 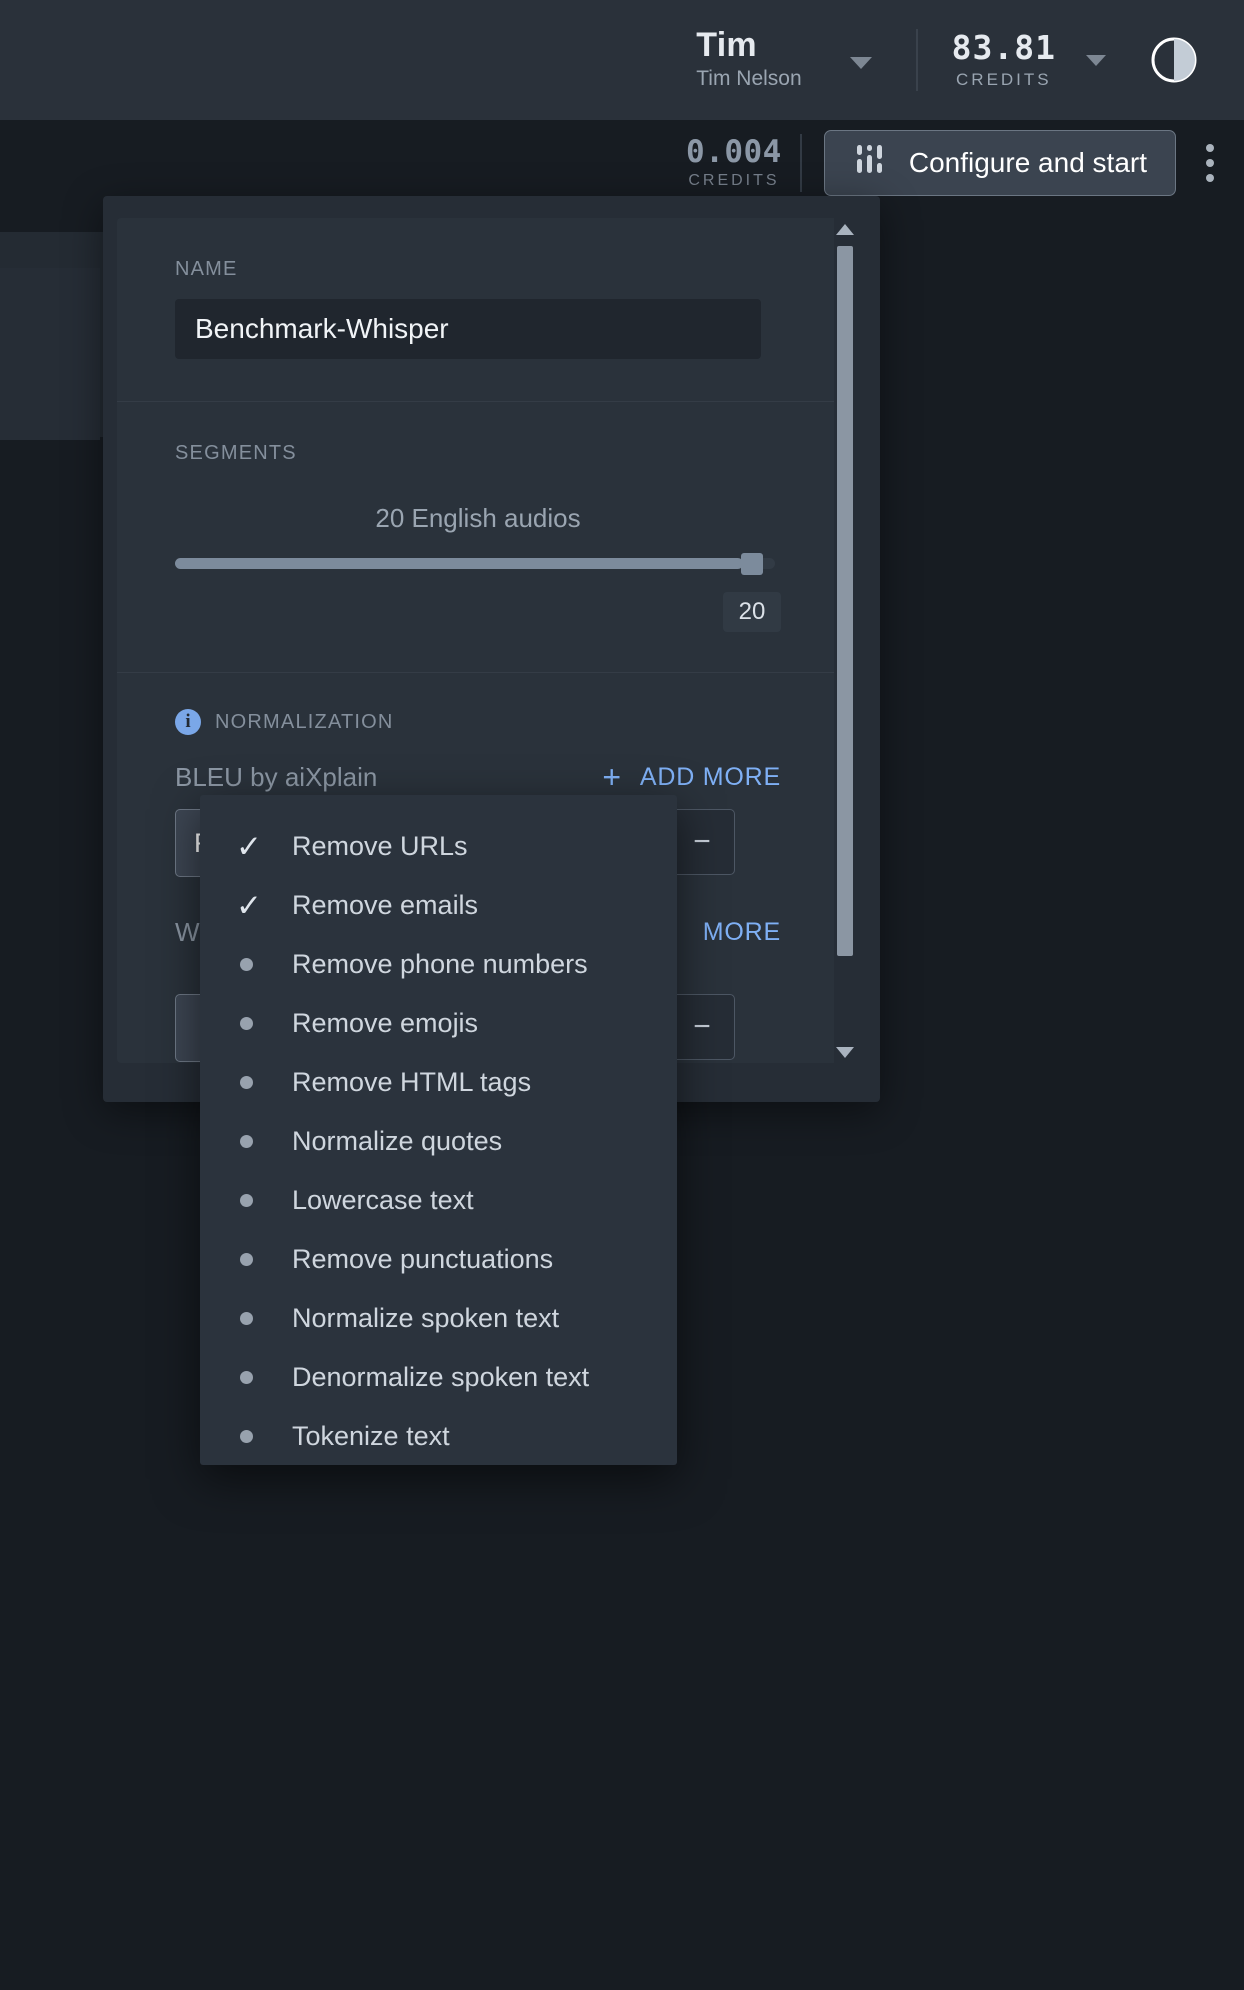 What do you see at coordinates (304, 721) in the screenshot?
I see `normalization-label: NORMALIZATION` at bounding box center [304, 721].